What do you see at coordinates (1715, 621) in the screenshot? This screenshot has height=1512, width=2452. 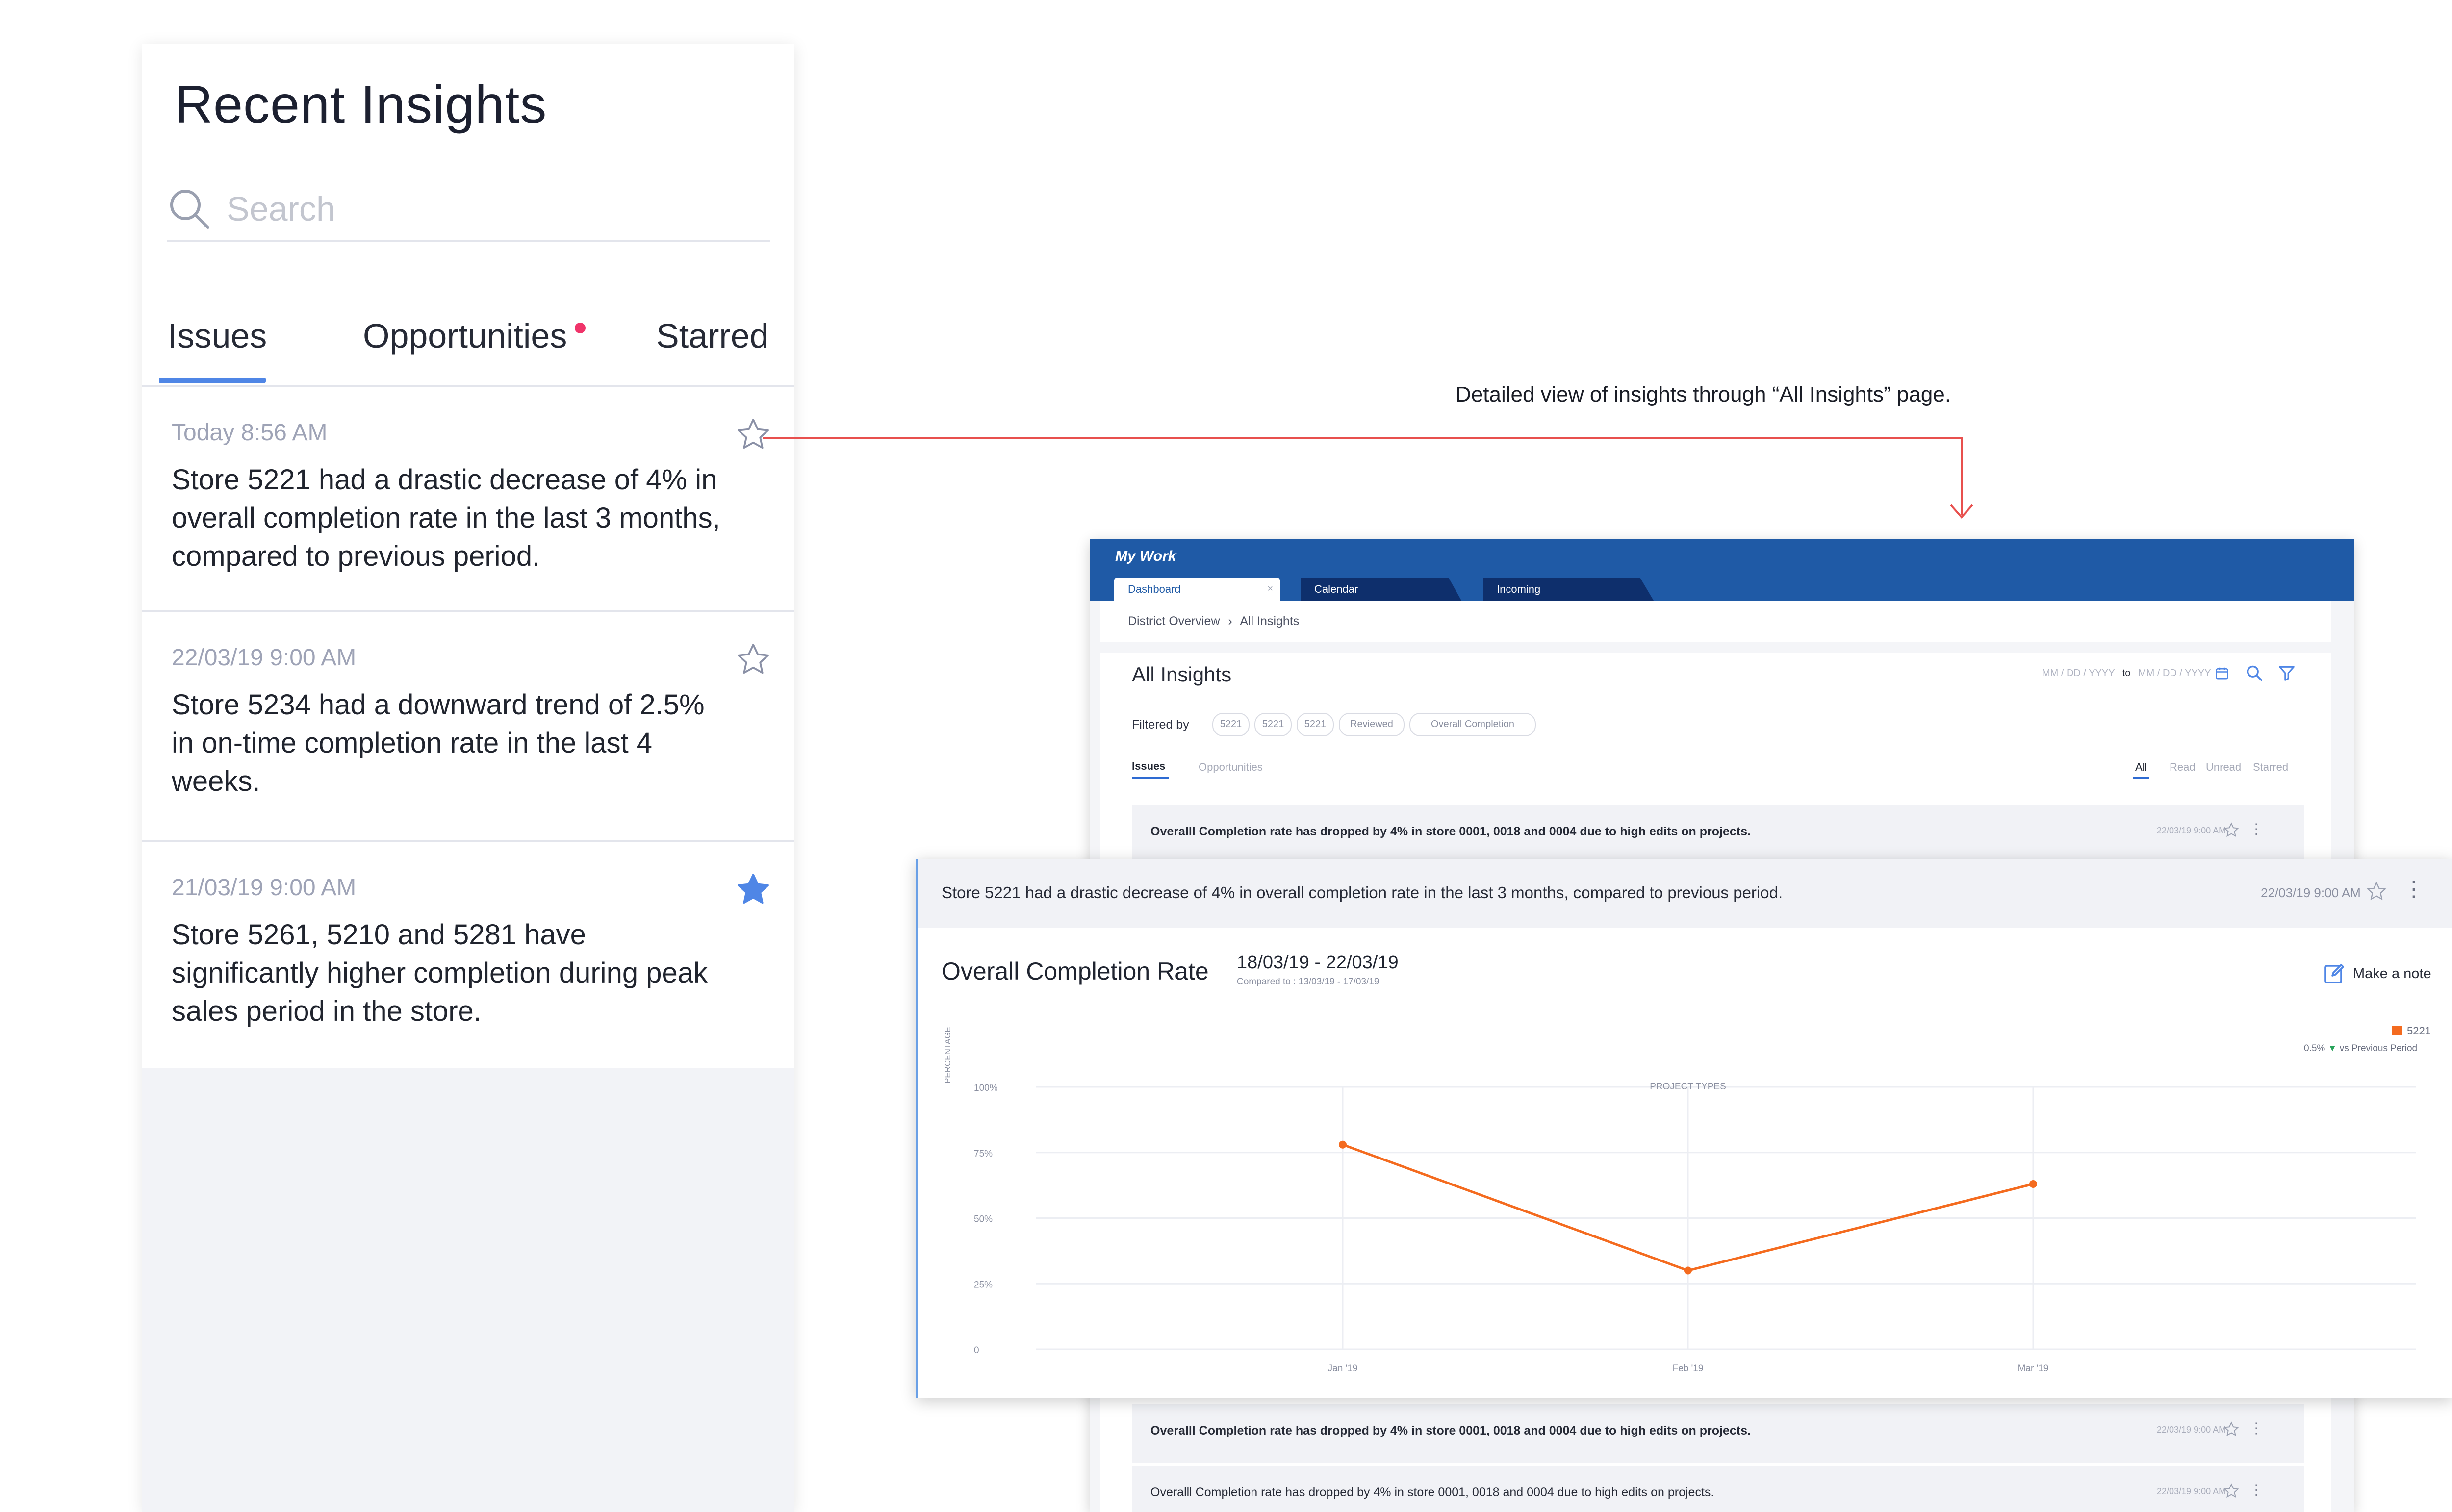 I see `breadcrumb-bar: District Overview › All Insights` at bounding box center [1715, 621].